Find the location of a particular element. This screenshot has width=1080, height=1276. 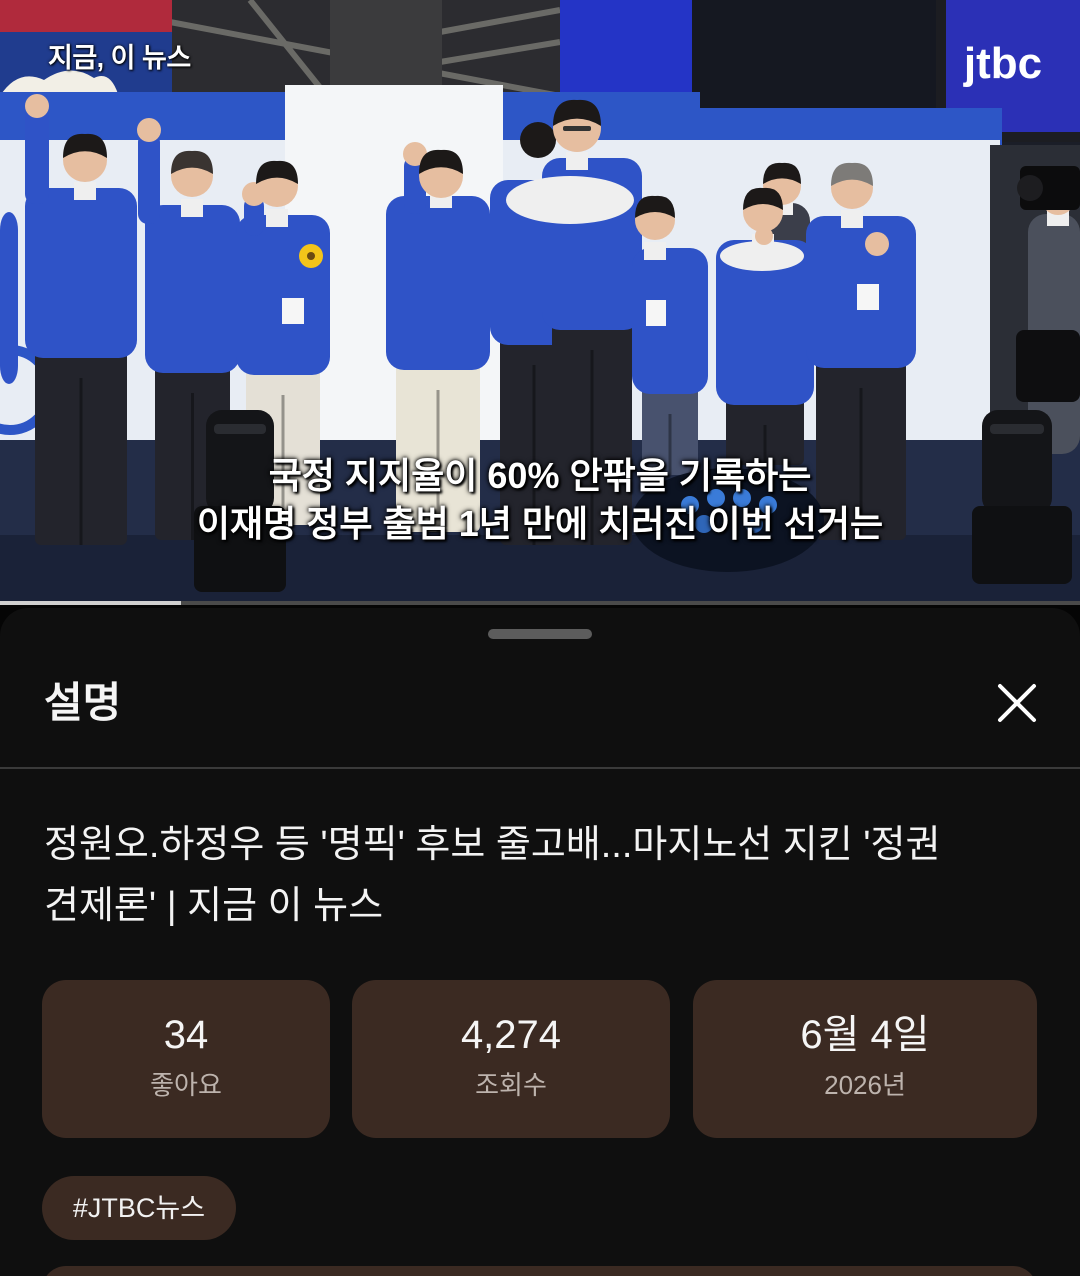

clapping-hands is located at coordinates (877, 244).